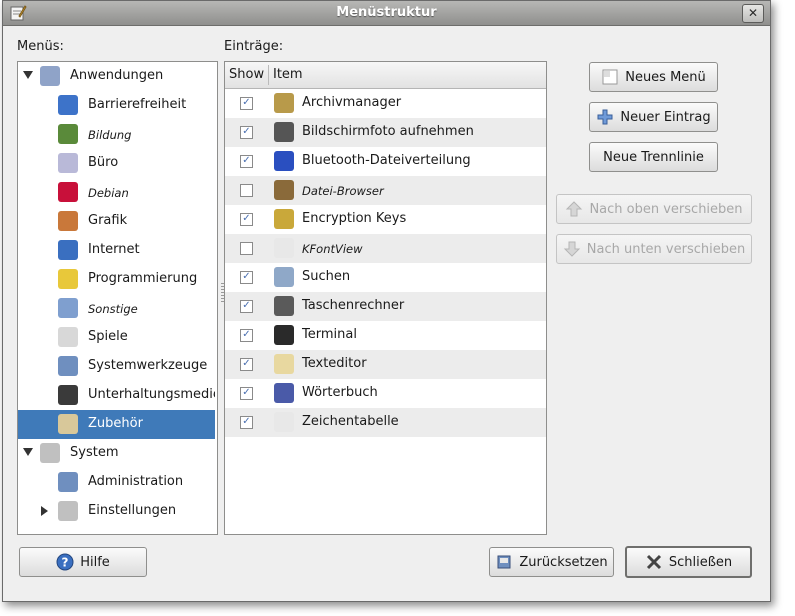 This screenshot has width=795, height=616. What do you see at coordinates (110, 135) in the screenshot?
I see `tree-item-label: Bildung` at bounding box center [110, 135].